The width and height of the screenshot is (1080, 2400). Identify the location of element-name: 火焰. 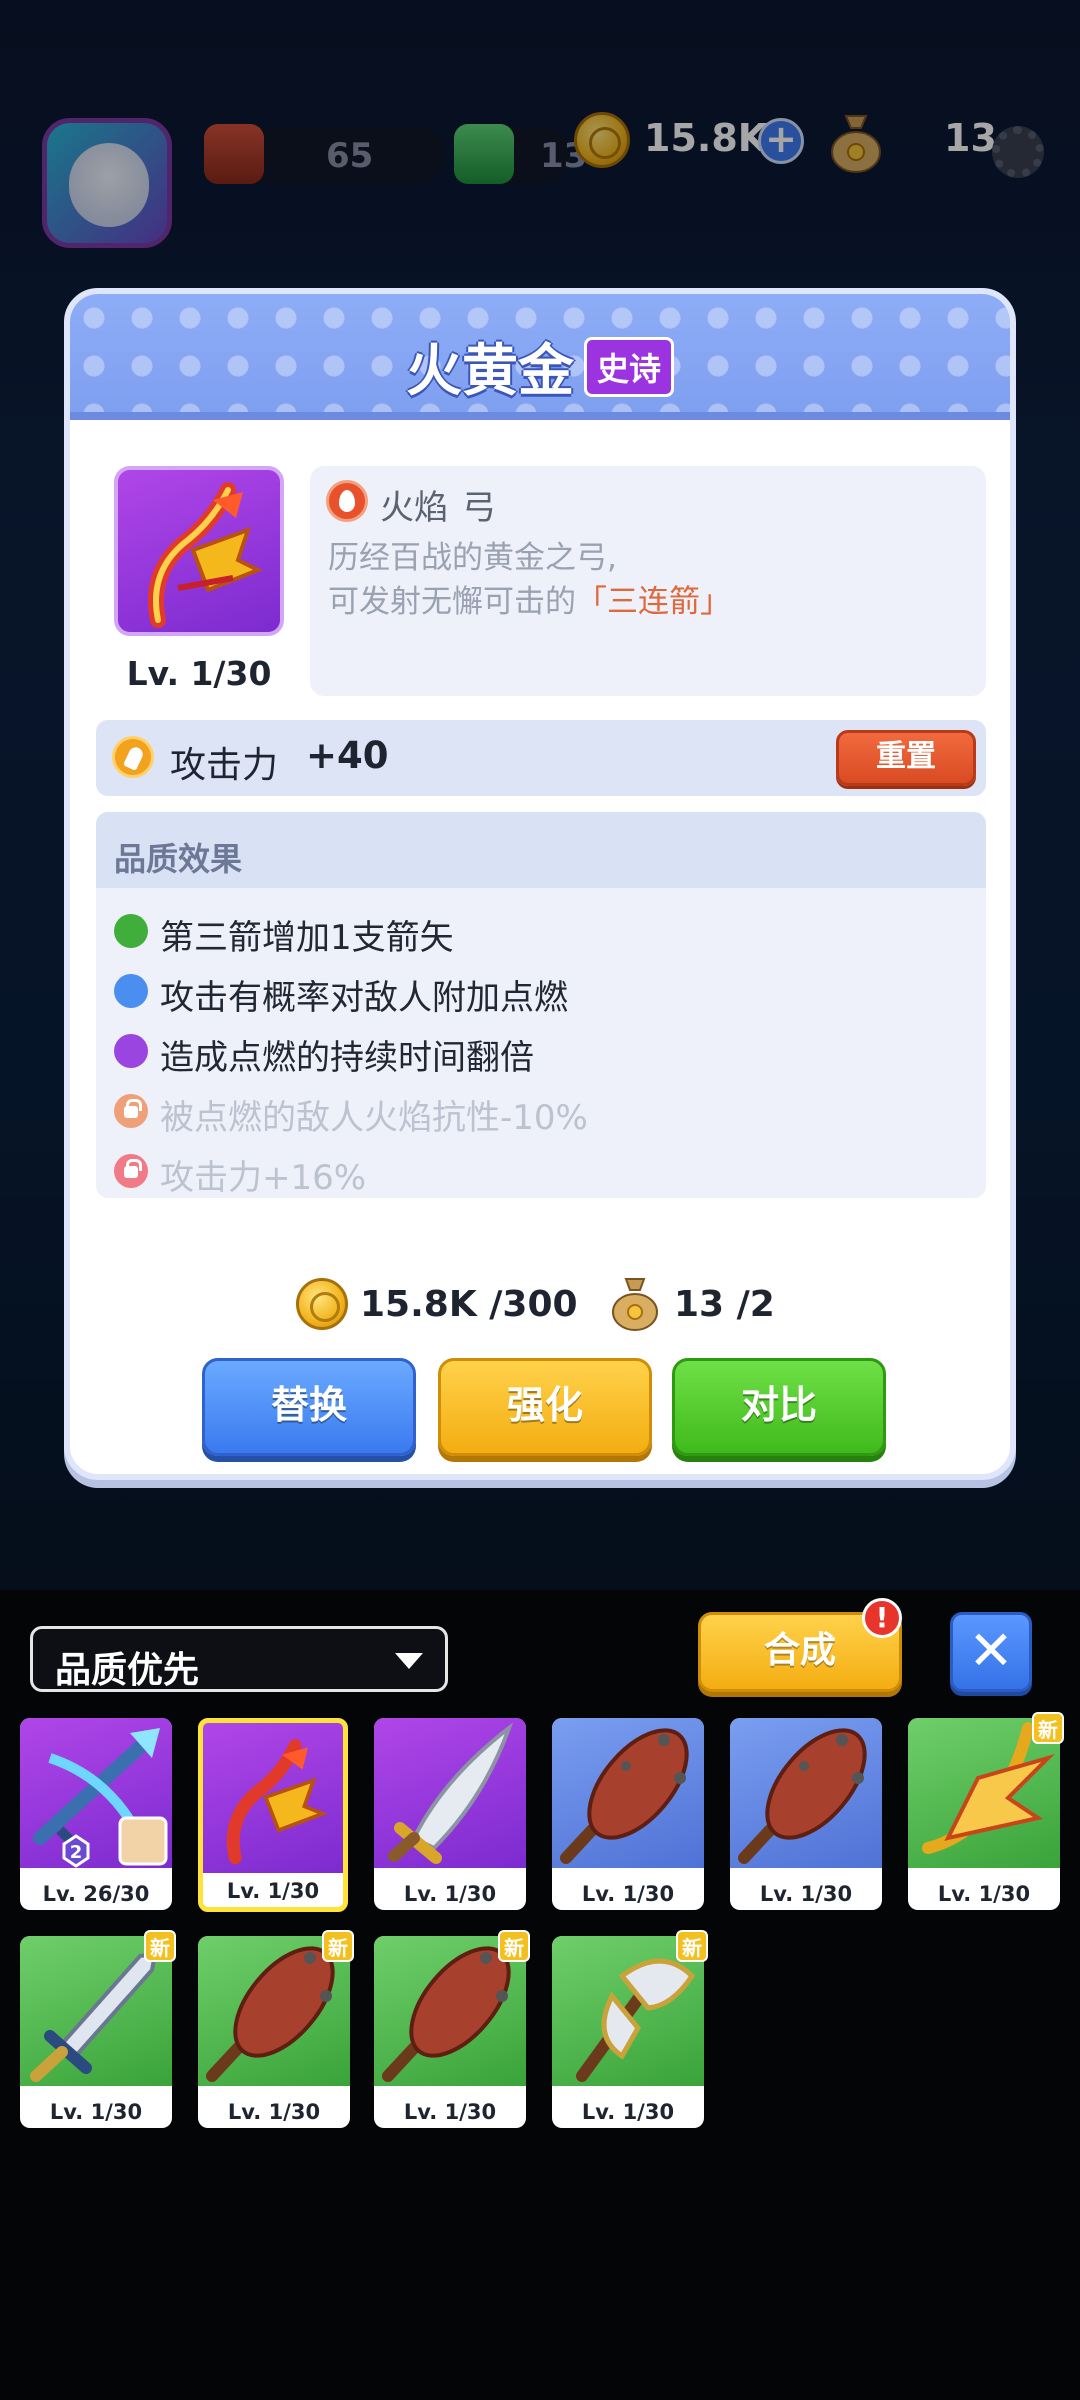
(414, 508).